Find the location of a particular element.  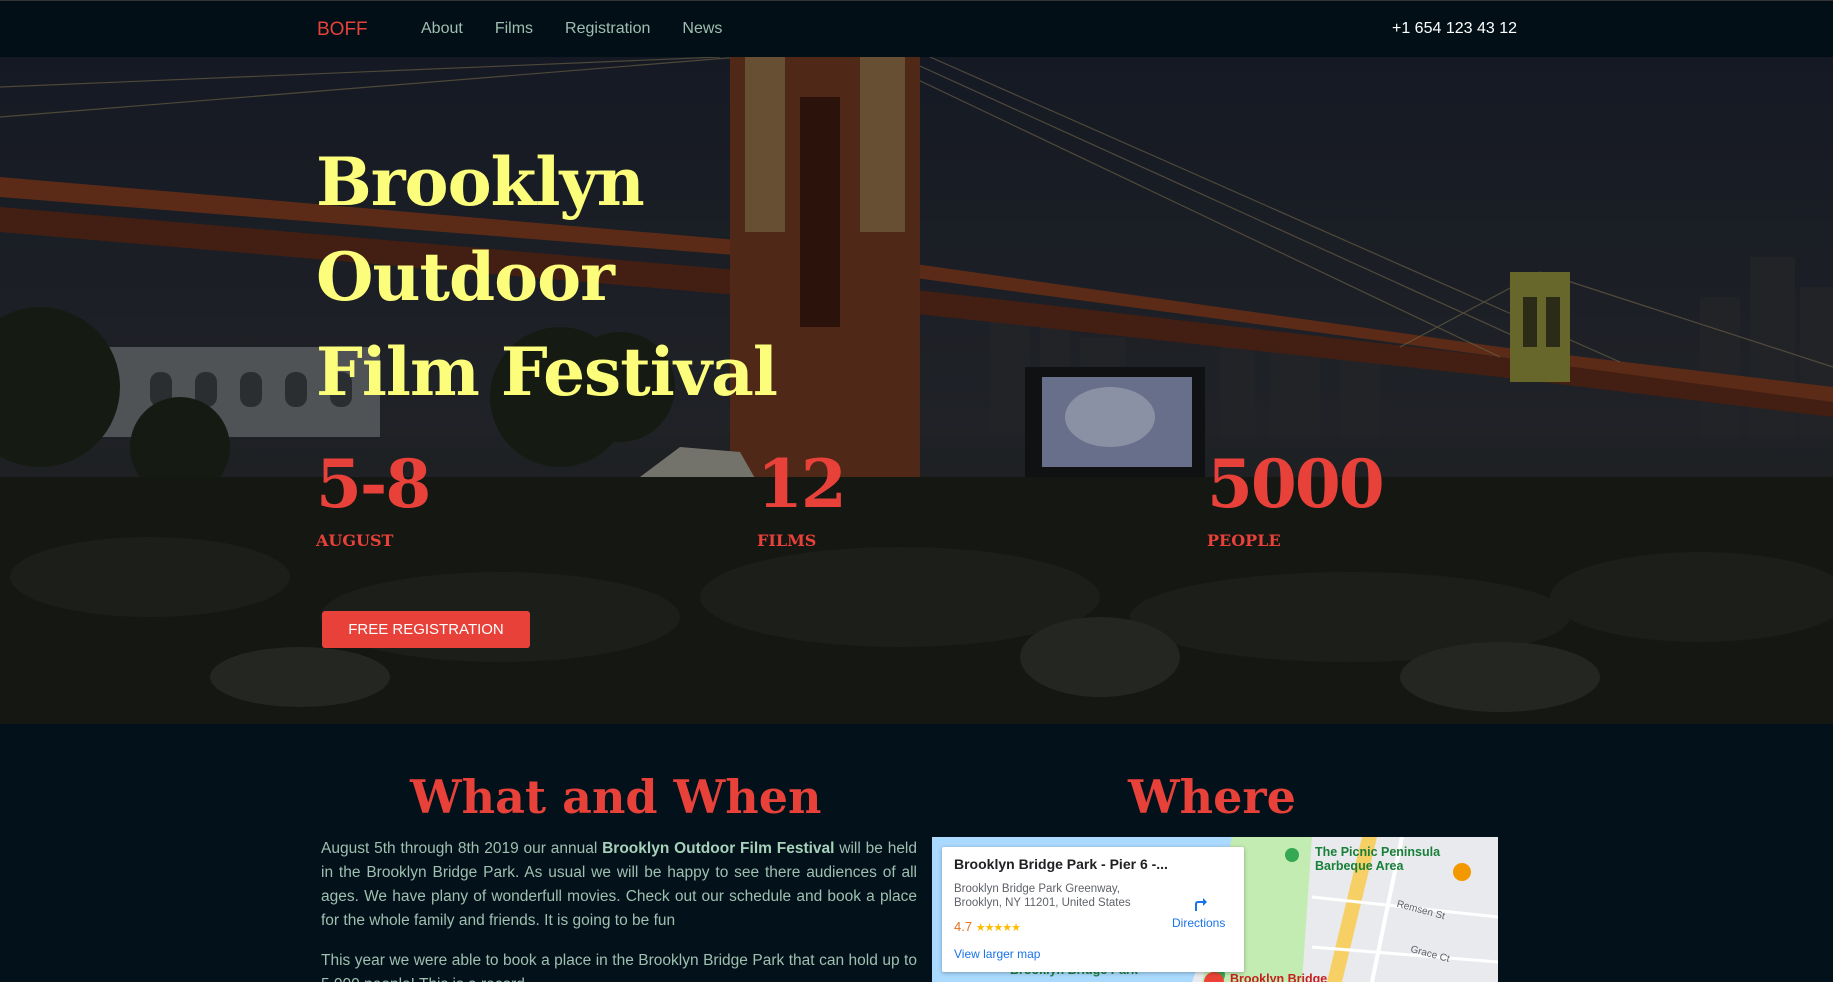

nav-links: About Films Registration News is located at coordinates (587, 29).